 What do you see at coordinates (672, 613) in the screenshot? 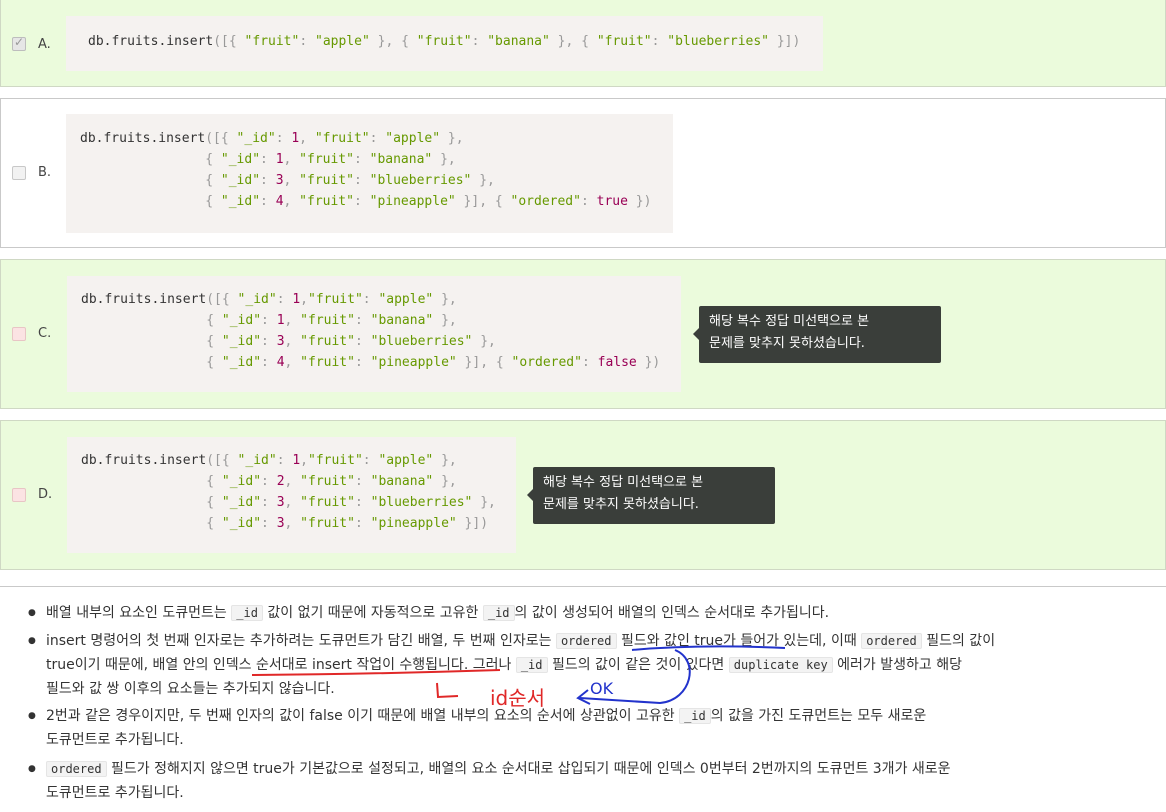
I see `text: 의 값이 생성되어 배열의 인덱스 순서대로 추가됩니다.` at bounding box center [672, 613].